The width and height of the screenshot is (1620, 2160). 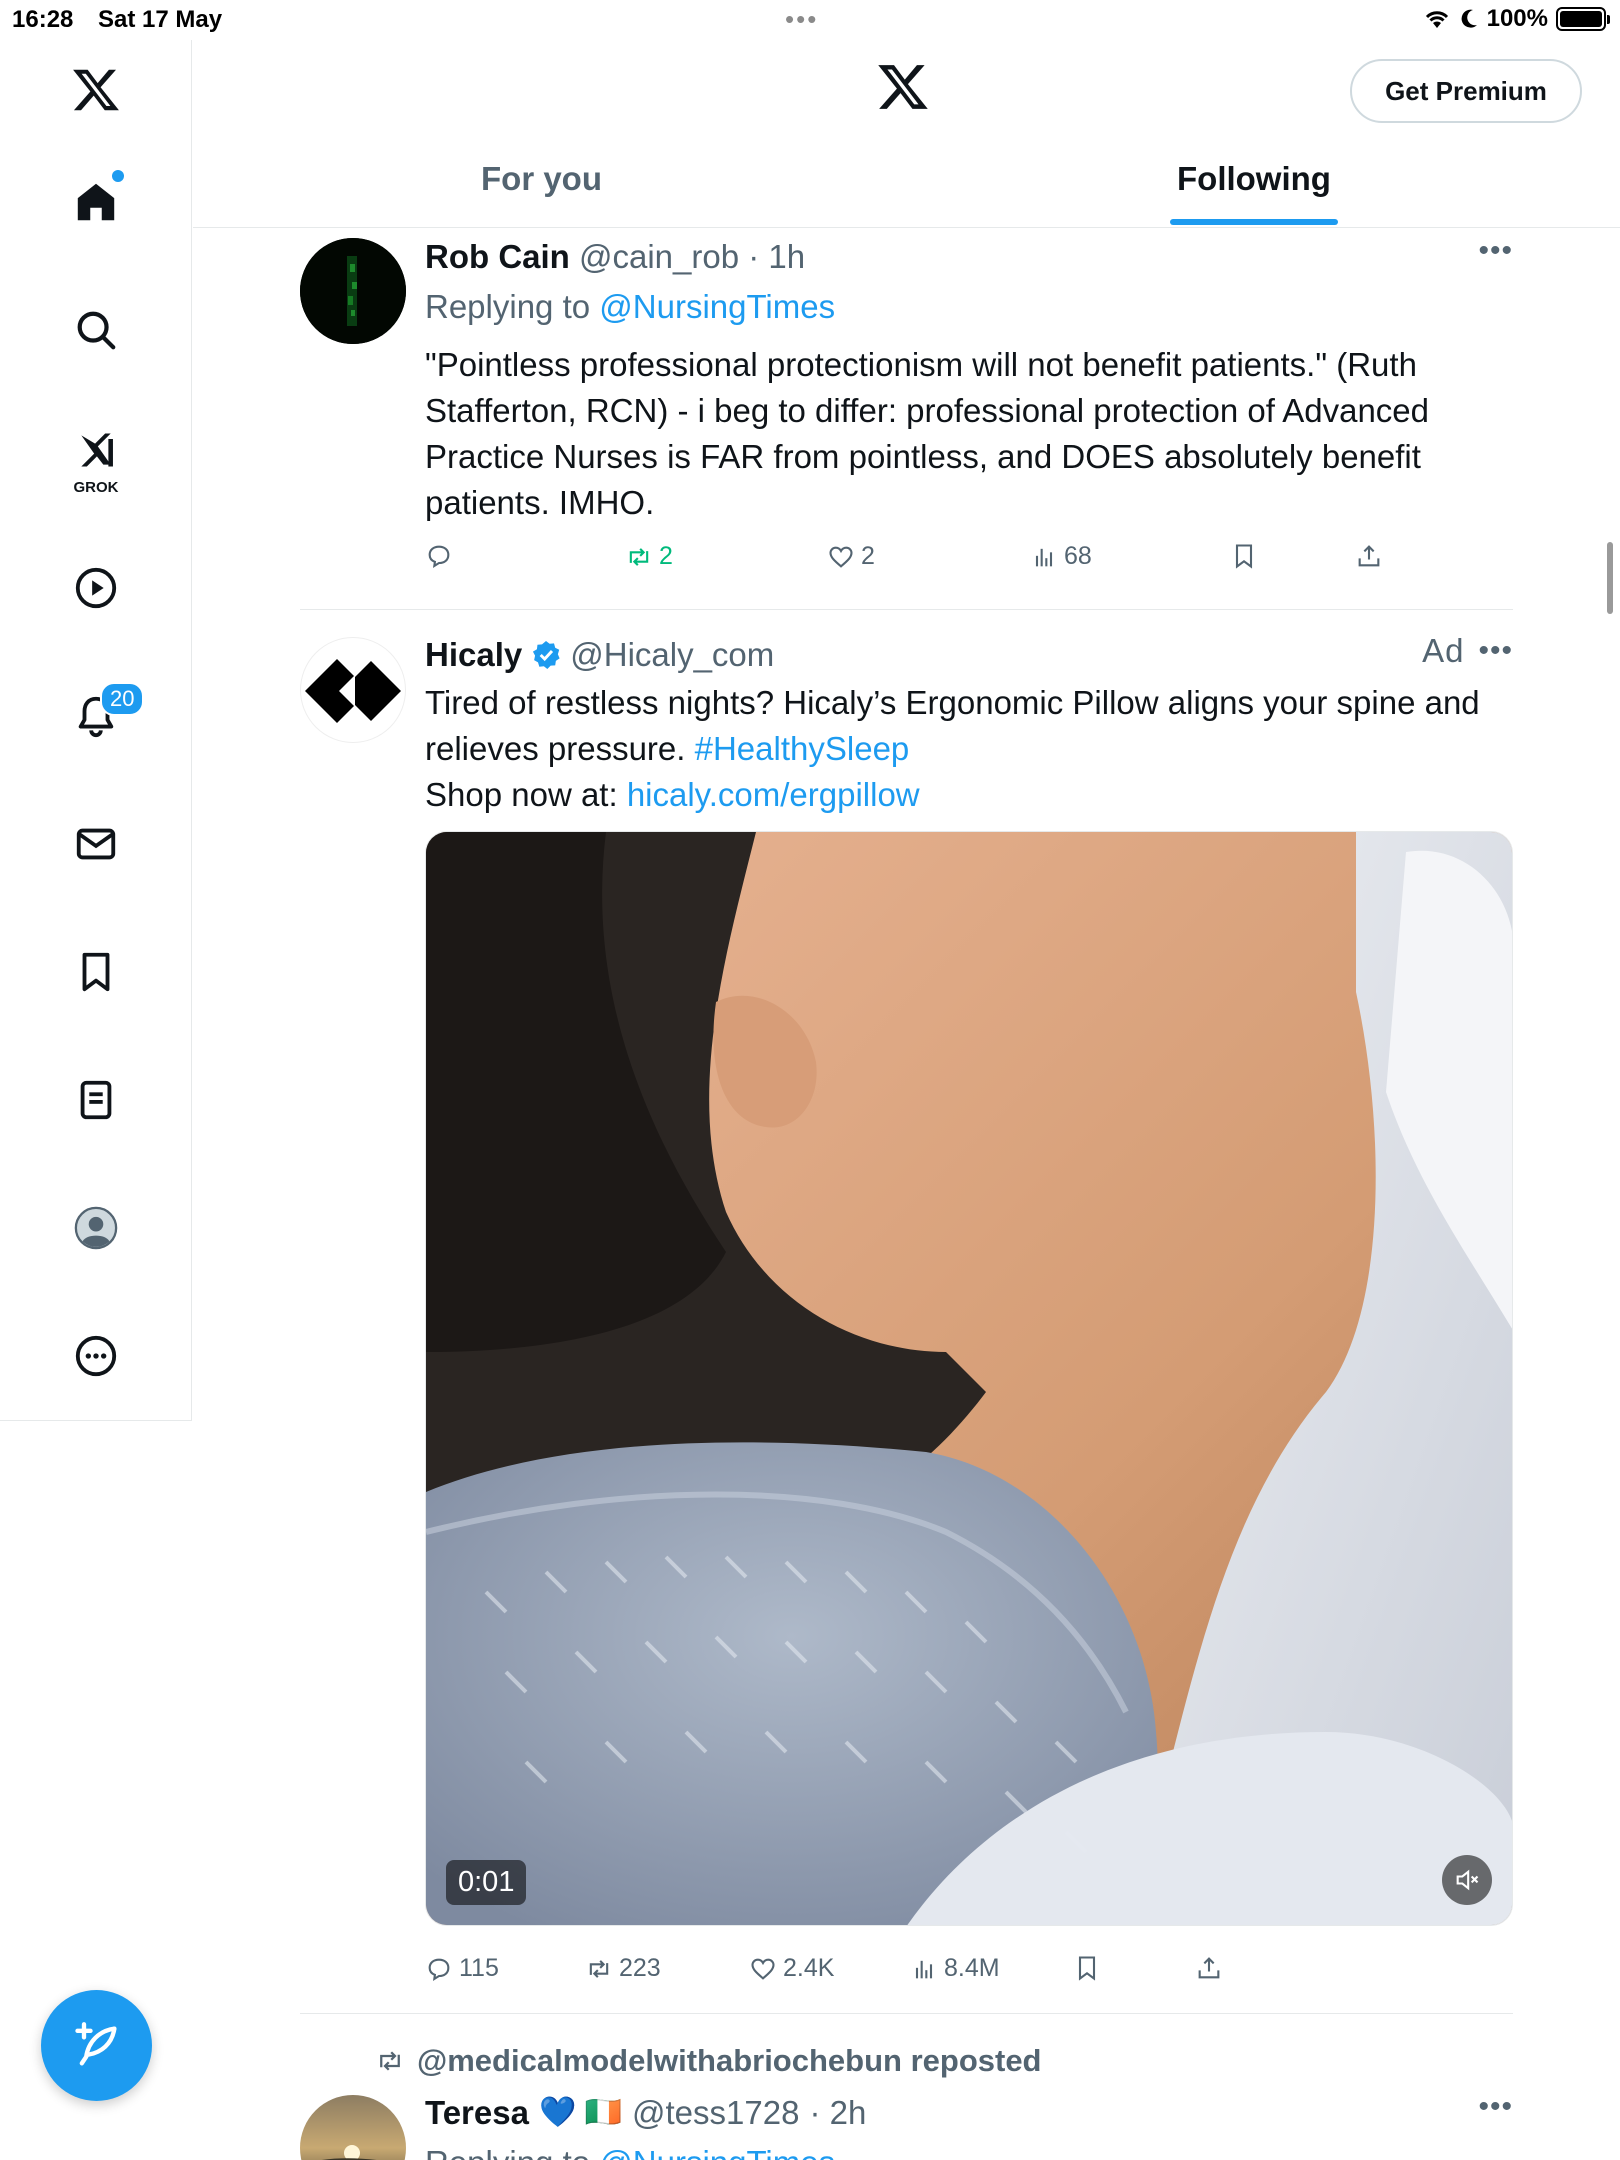 What do you see at coordinates (96, 458) in the screenshot?
I see `sidebar-item-grok: GROK` at bounding box center [96, 458].